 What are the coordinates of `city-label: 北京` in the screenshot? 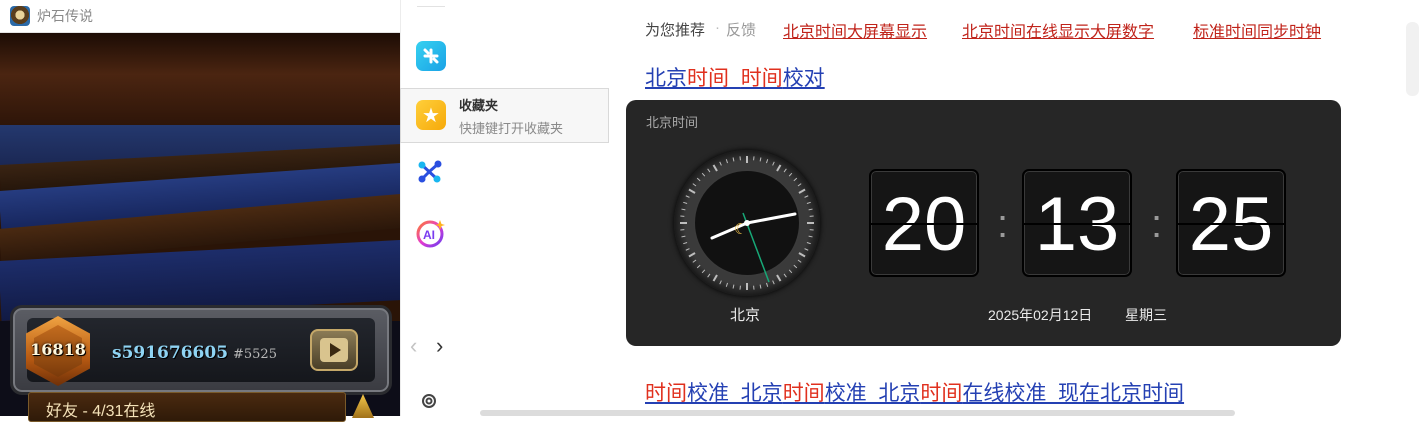 It's located at (745, 314).